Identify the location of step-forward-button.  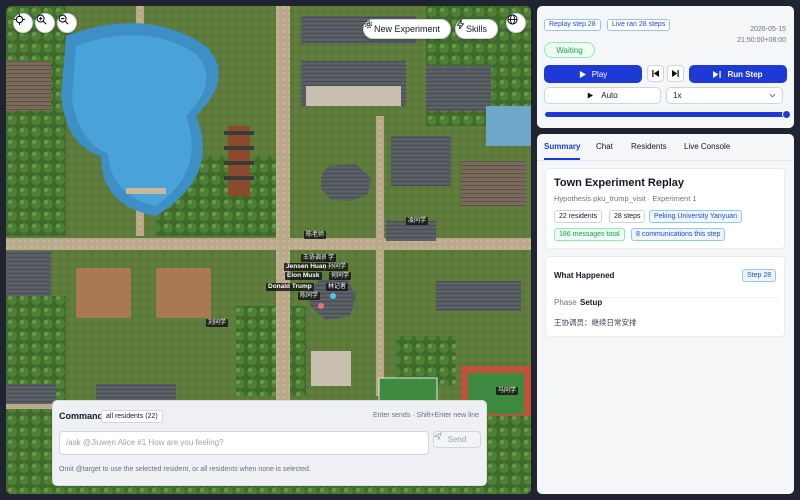
(675, 73).